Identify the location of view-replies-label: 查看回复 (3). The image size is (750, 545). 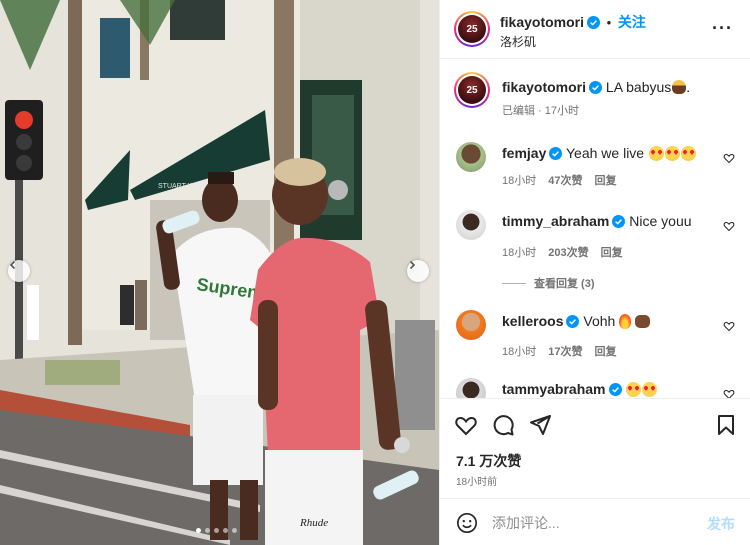
(564, 284).